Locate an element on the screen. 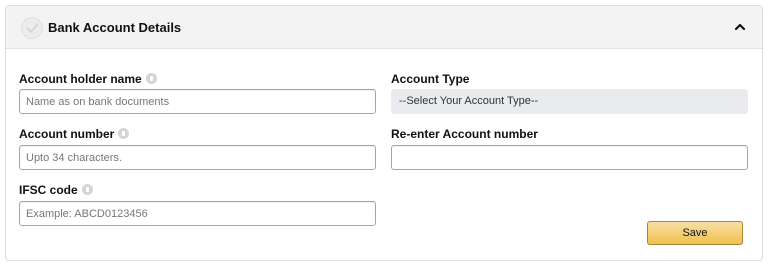 The width and height of the screenshot is (768, 265). reenter-account-number-input is located at coordinates (569, 157).